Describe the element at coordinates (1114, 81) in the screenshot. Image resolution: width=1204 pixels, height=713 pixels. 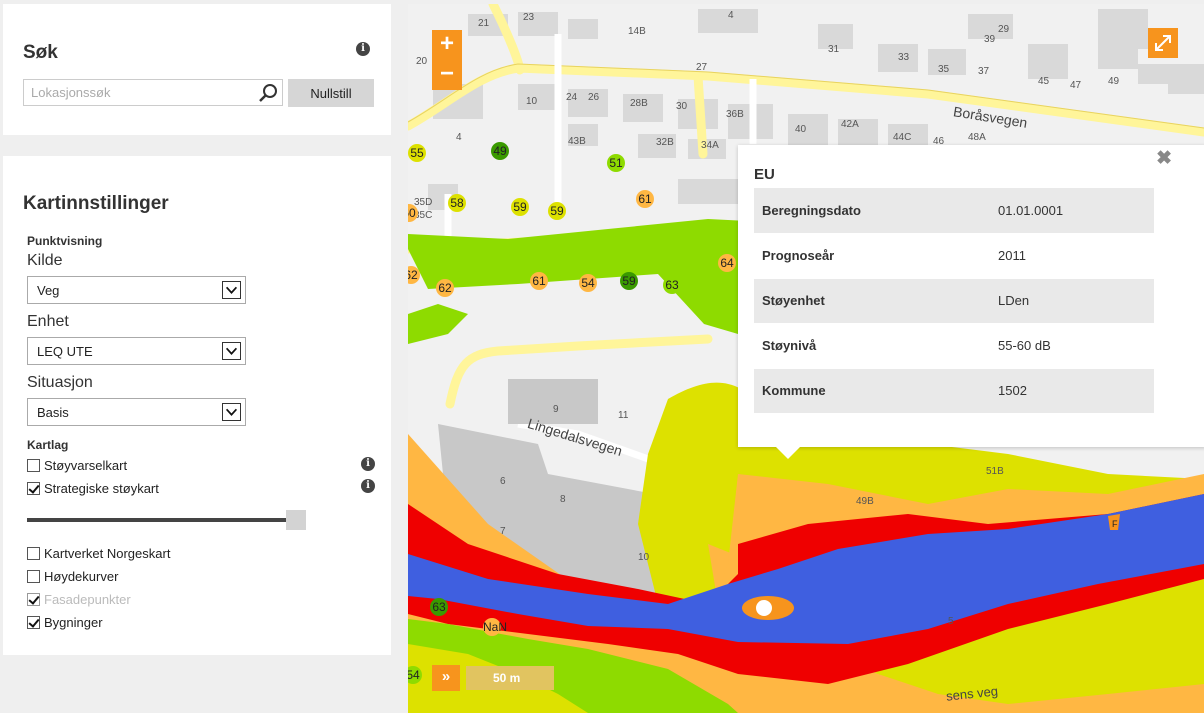
I see `building-number: 49` at that location.